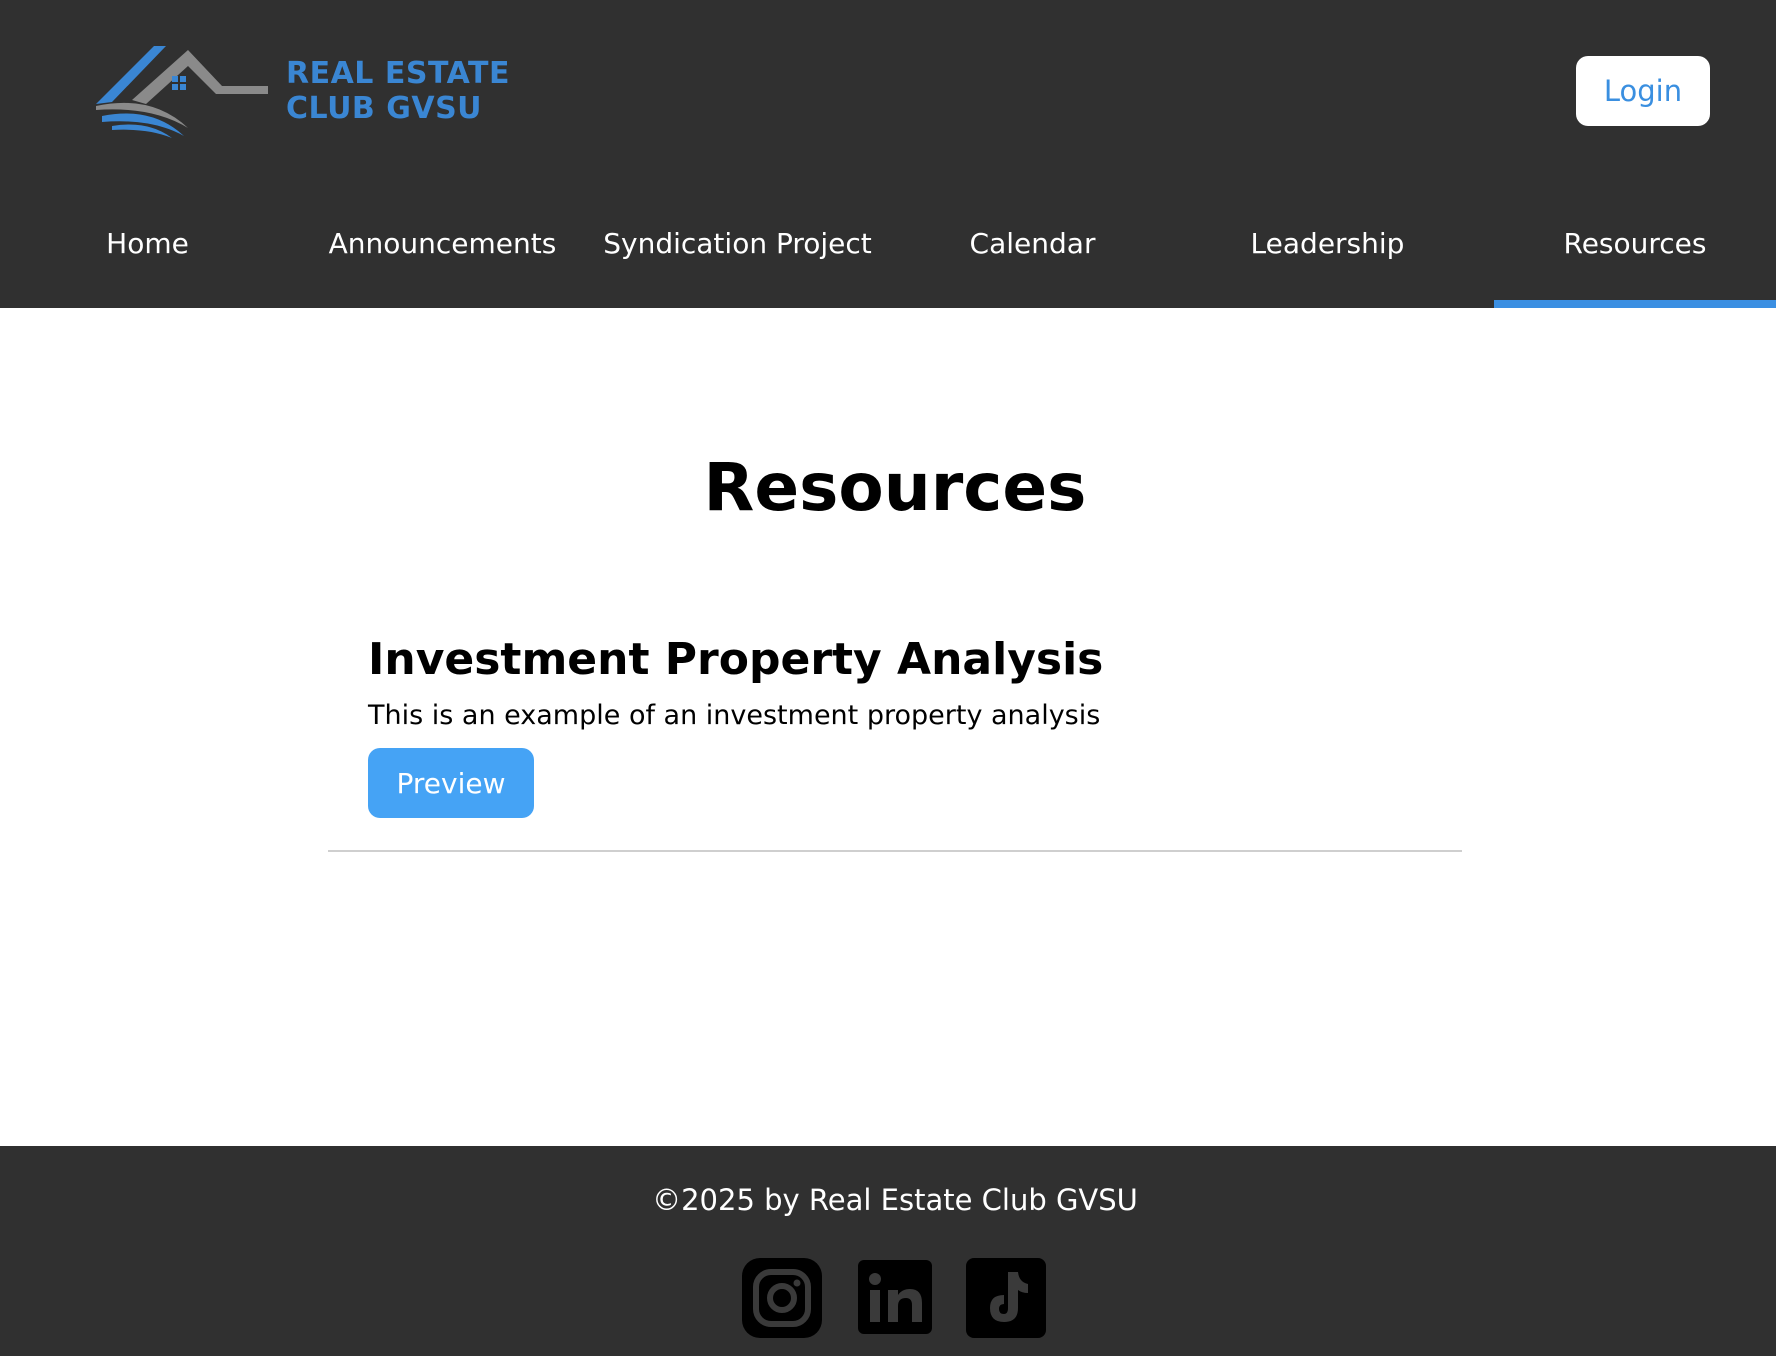 This screenshot has height=1356, width=1776. What do you see at coordinates (1635, 264) in the screenshot?
I see `nav-item-resources: Resources` at bounding box center [1635, 264].